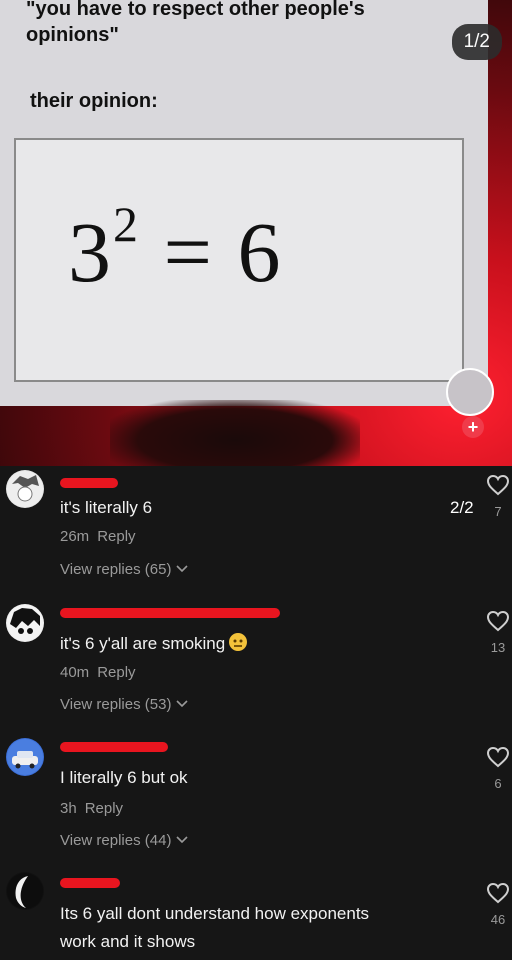 The height and width of the screenshot is (960, 512). Describe the element at coordinates (498, 783) in the screenshot. I see `like-count: 6` at that location.